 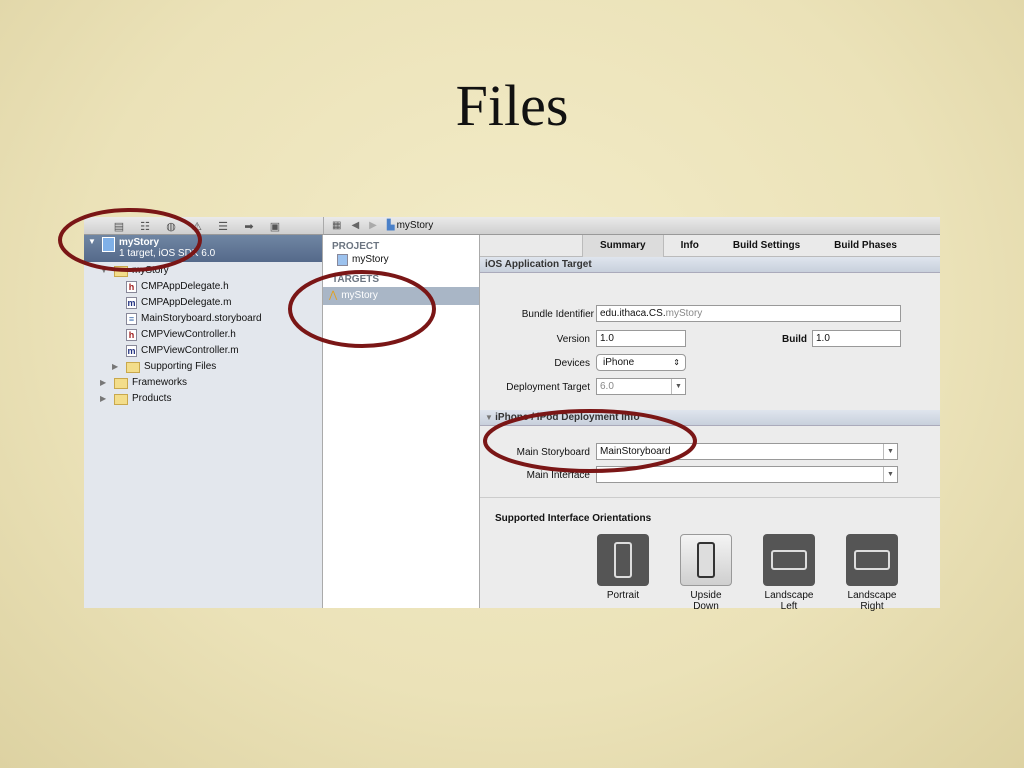 I want to click on nav-item-label: myStory, so click(x=150, y=270).